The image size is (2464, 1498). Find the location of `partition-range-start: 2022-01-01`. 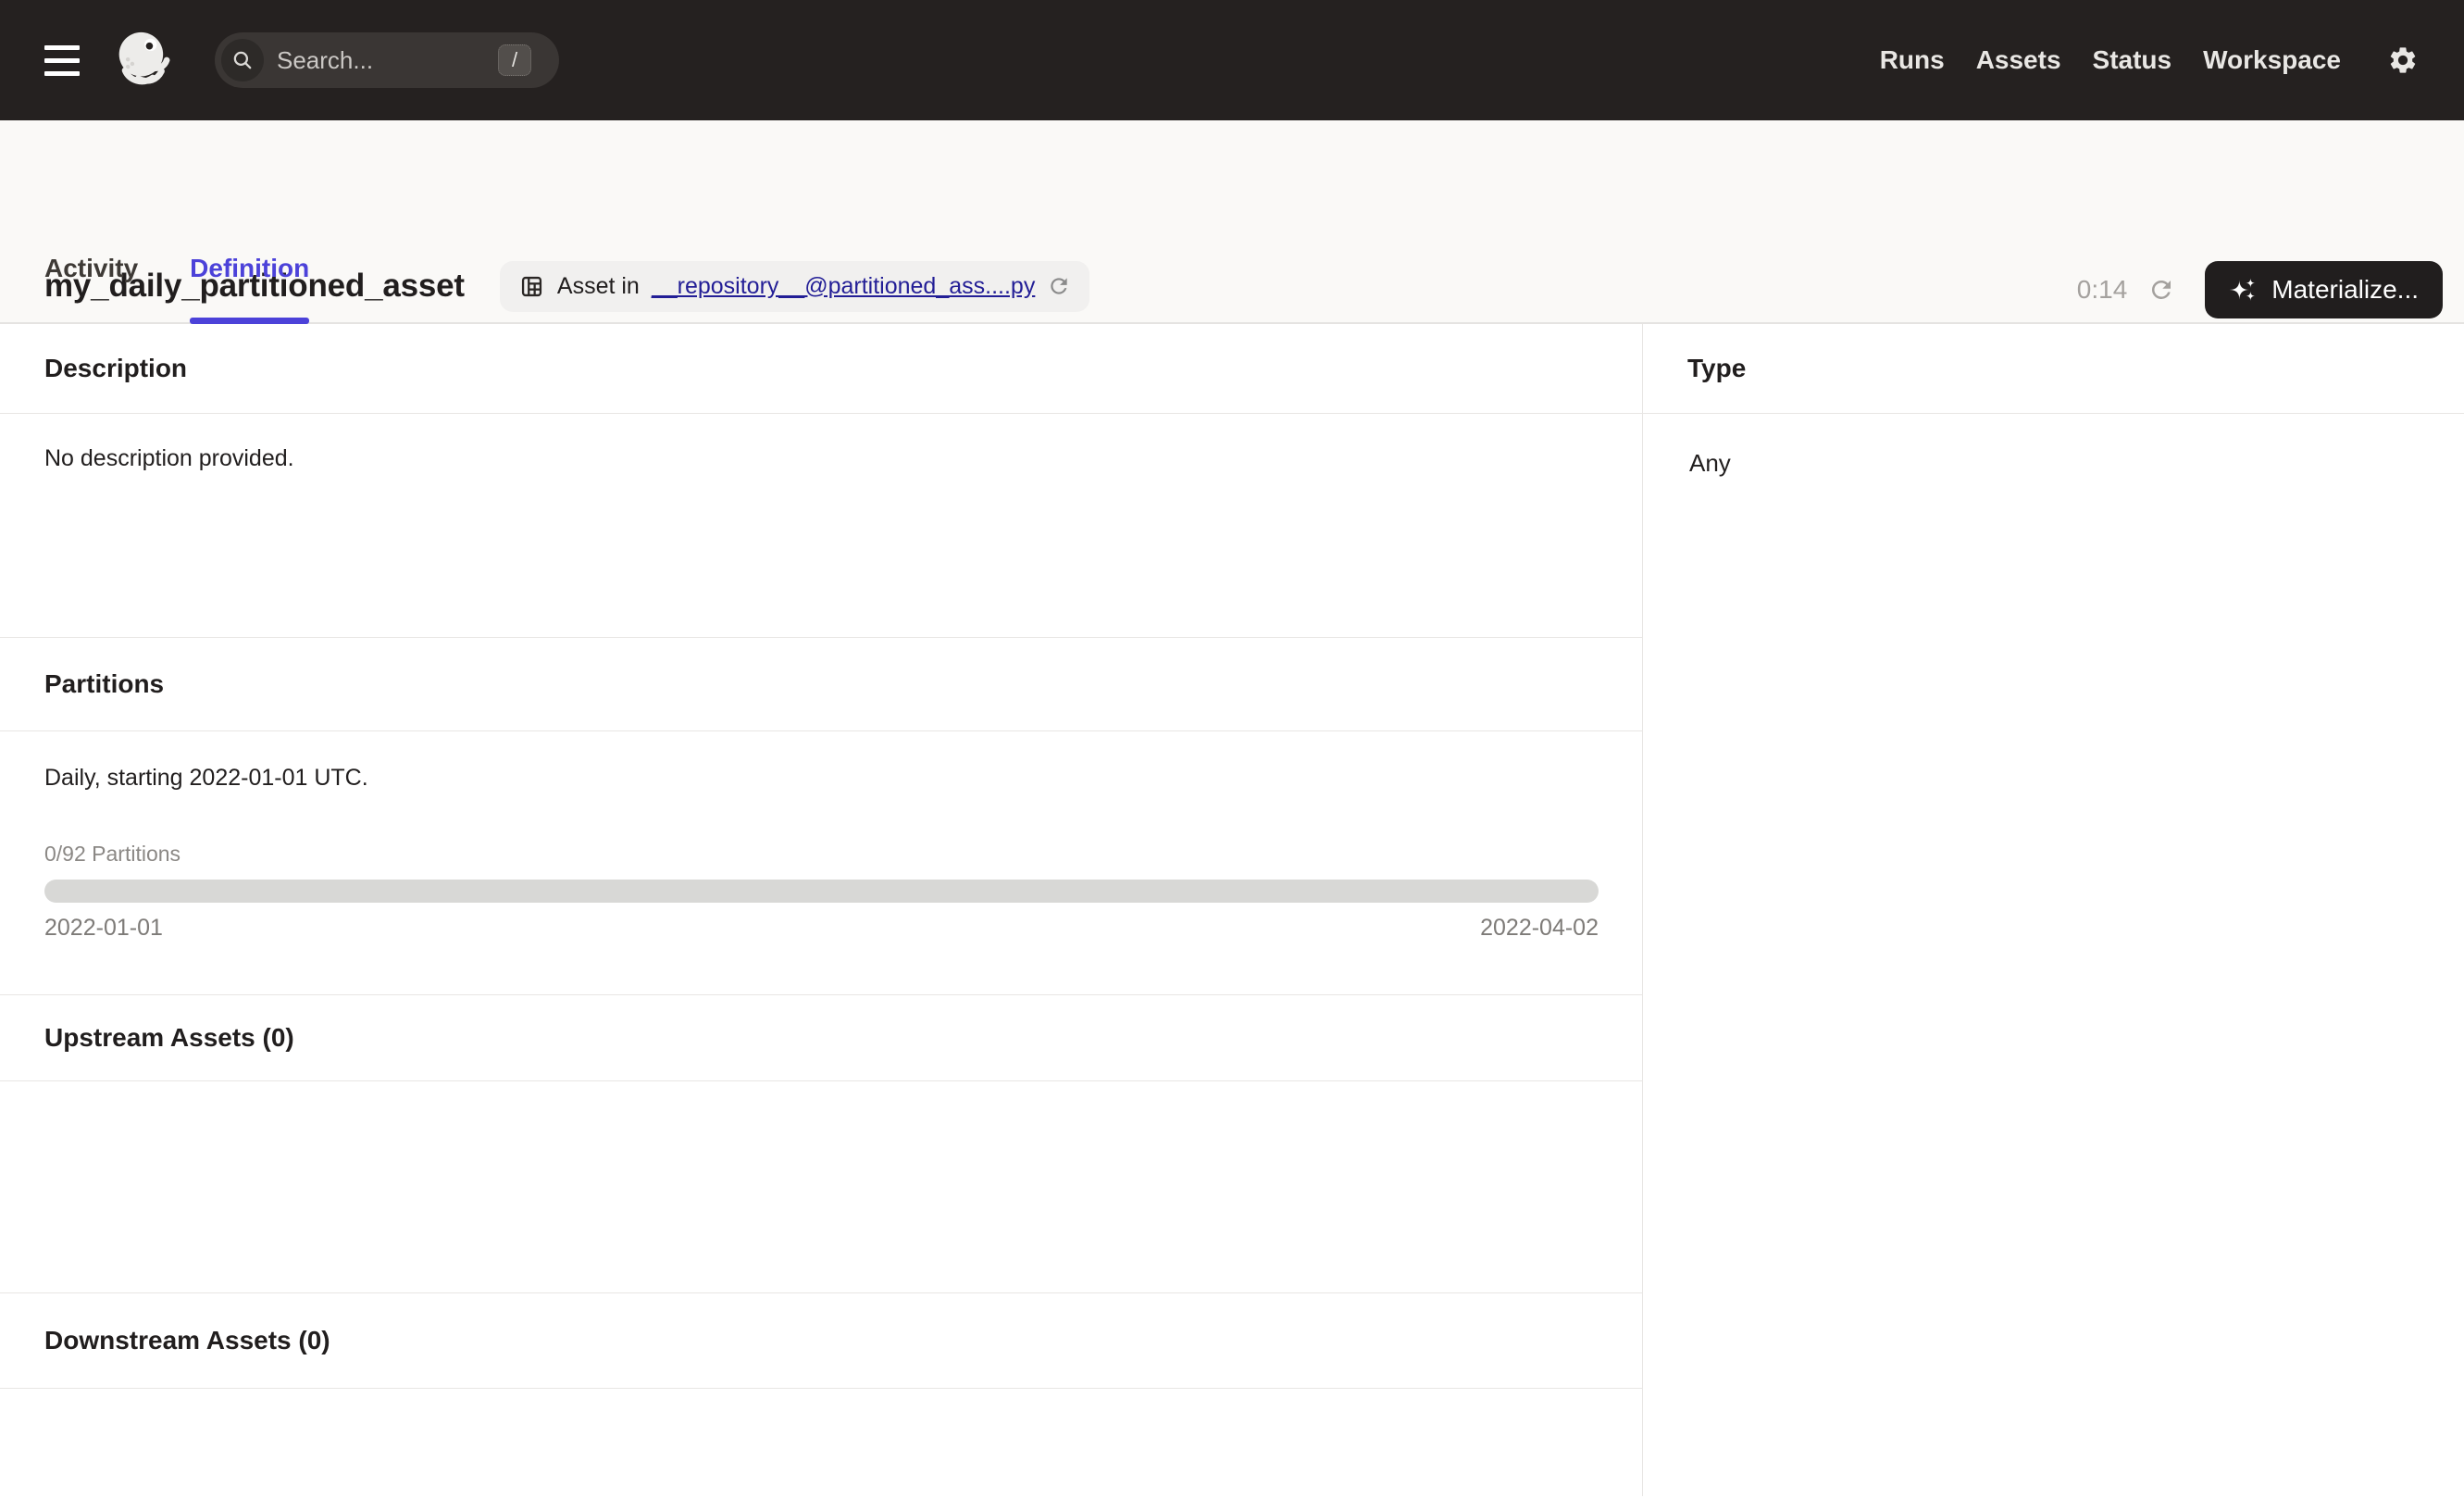

partition-range-start: 2022-01-01 is located at coordinates (103, 928).